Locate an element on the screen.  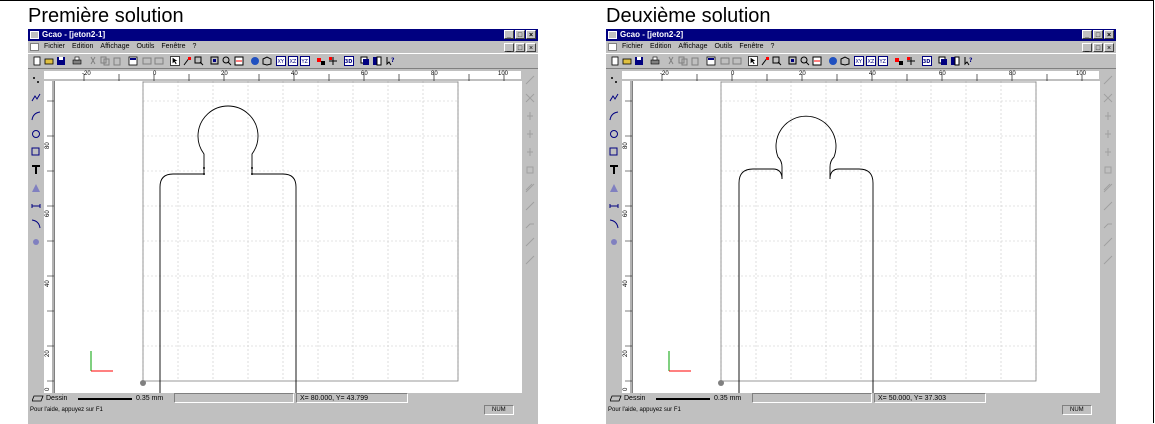
doc-maximize-button: □ is located at coordinates (1098, 47).